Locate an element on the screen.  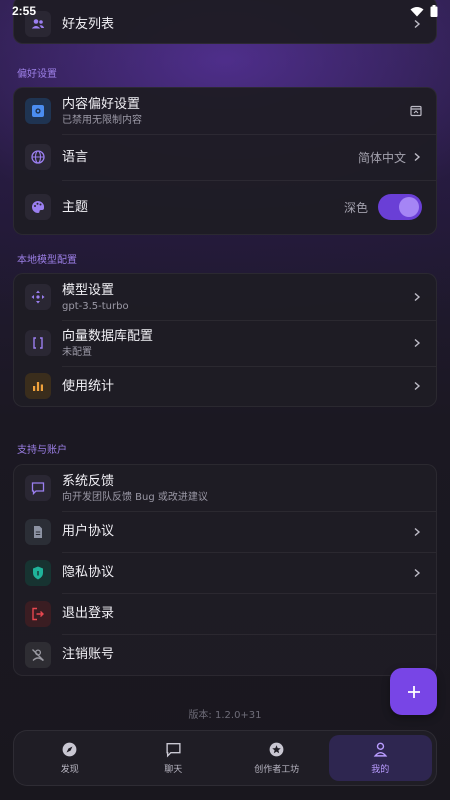
document-icon is located at coordinates (38, 531).